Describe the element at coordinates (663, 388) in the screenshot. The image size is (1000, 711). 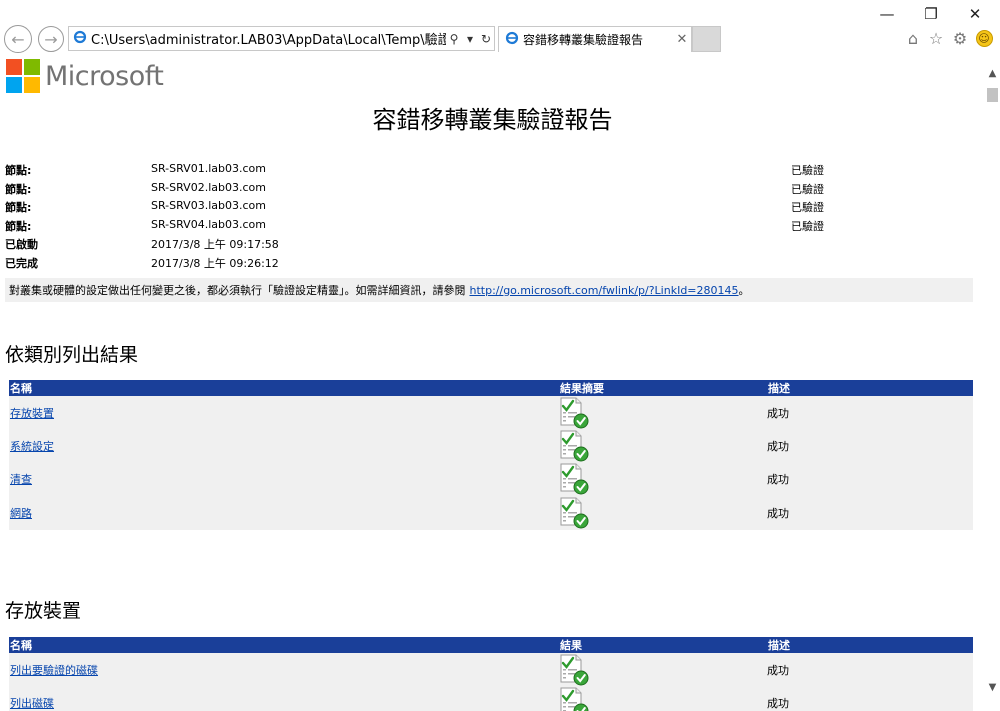
I see `col-header-result: 結果摘要` at that location.